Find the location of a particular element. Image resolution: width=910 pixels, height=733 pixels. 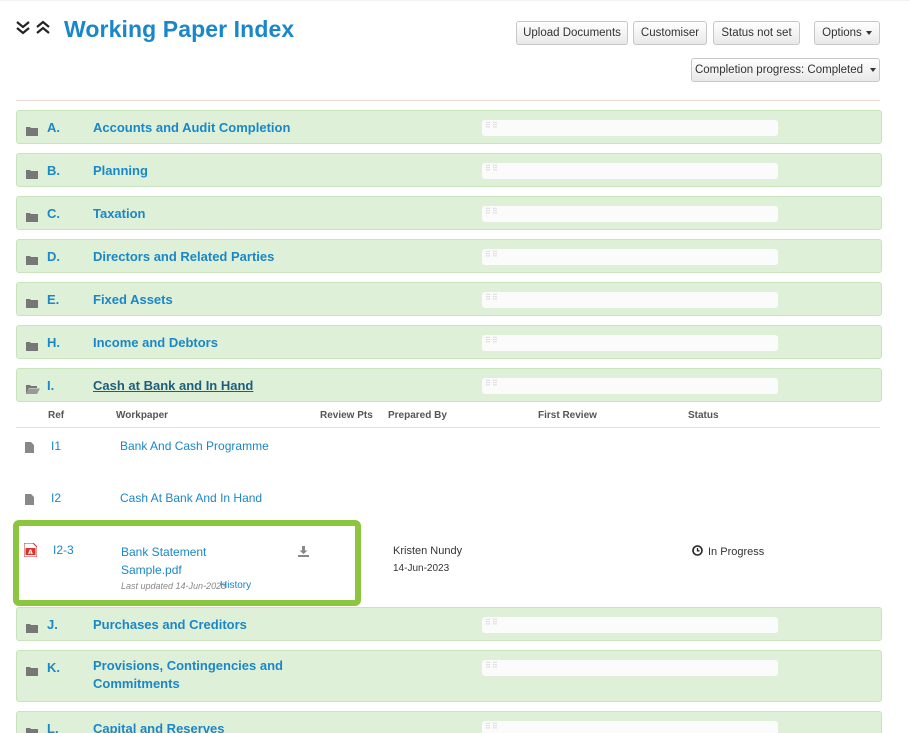

workpaper-ref: I1 is located at coordinates (56, 446).